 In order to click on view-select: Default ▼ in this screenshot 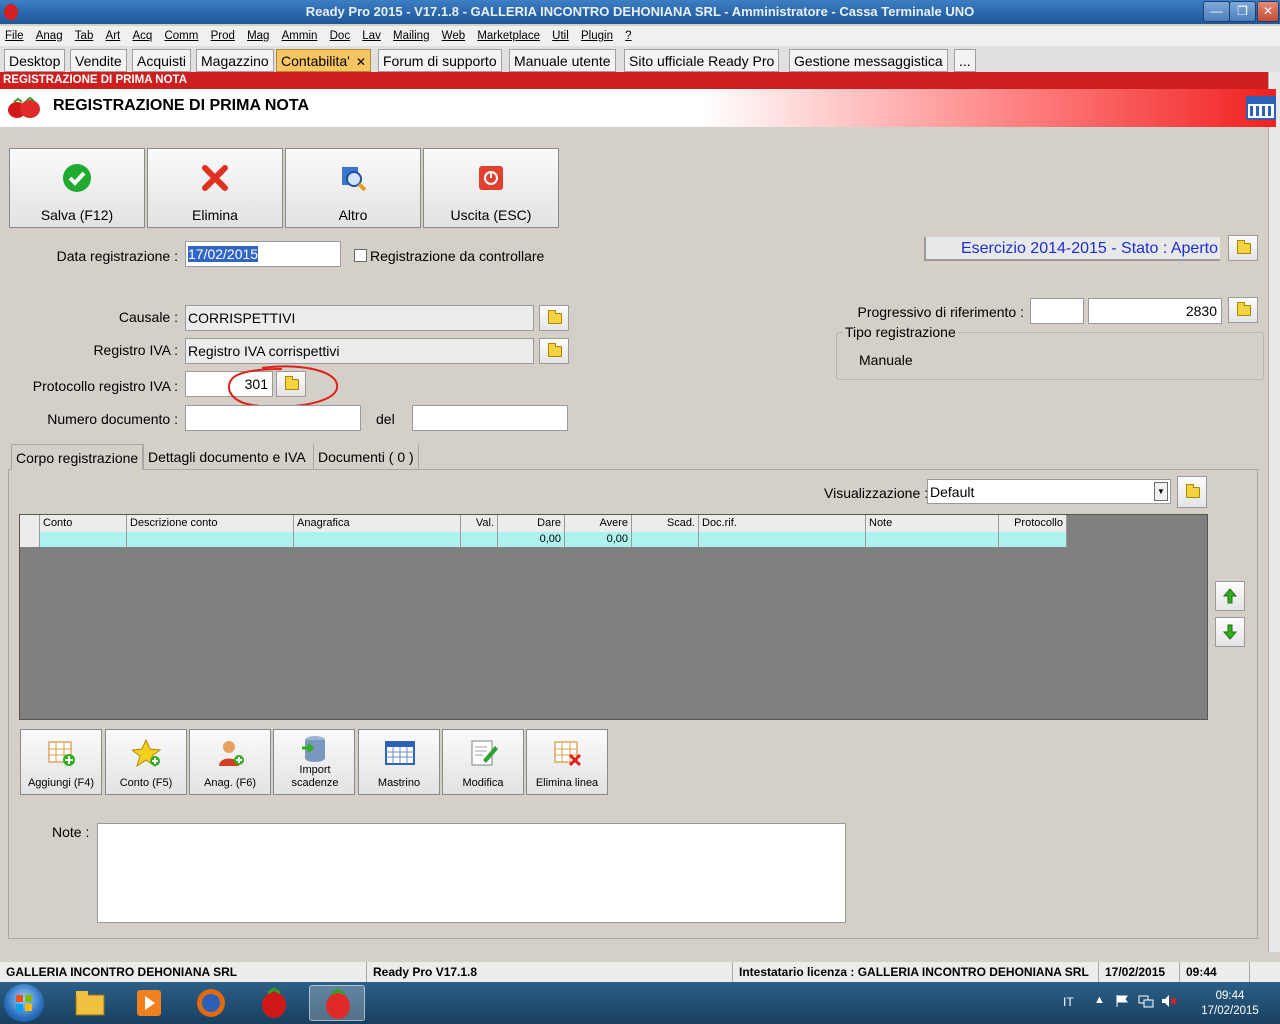, I will do `click(1049, 491)`.